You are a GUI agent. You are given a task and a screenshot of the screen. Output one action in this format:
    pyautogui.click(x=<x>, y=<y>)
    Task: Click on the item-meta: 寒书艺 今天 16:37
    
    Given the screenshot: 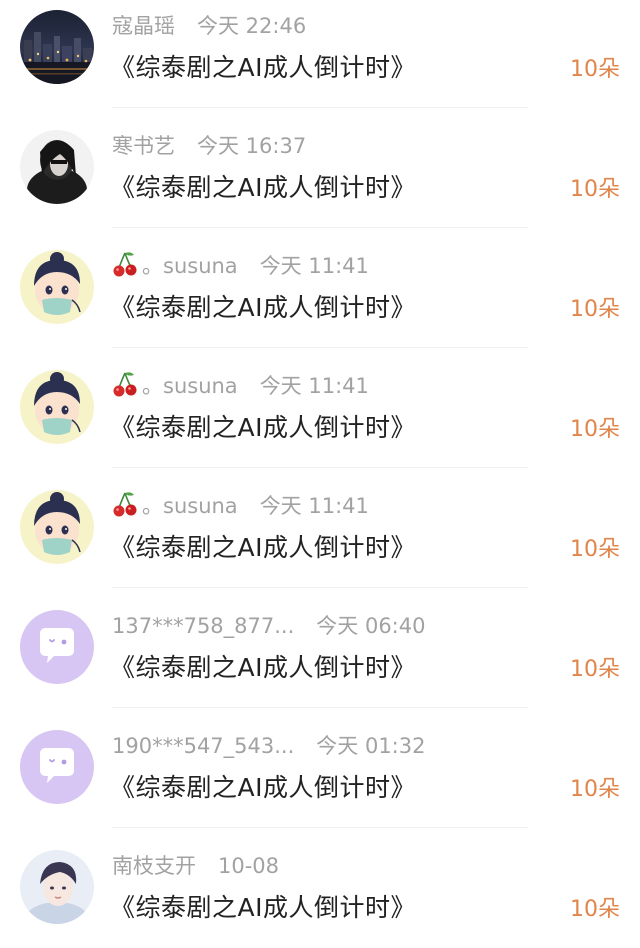 What is the action you would take?
    pyautogui.click(x=209, y=146)
    